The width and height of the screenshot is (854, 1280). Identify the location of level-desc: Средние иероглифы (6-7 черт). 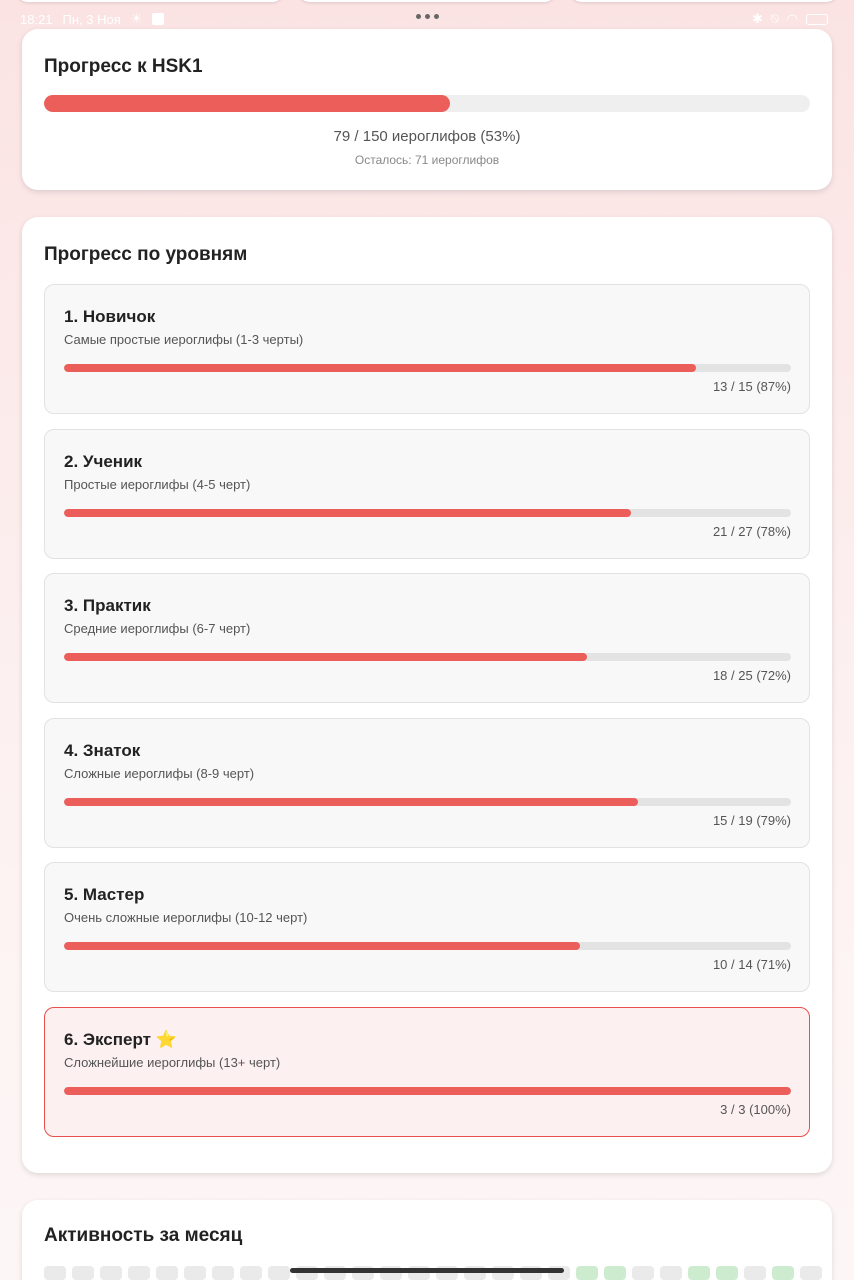
(157, 628).